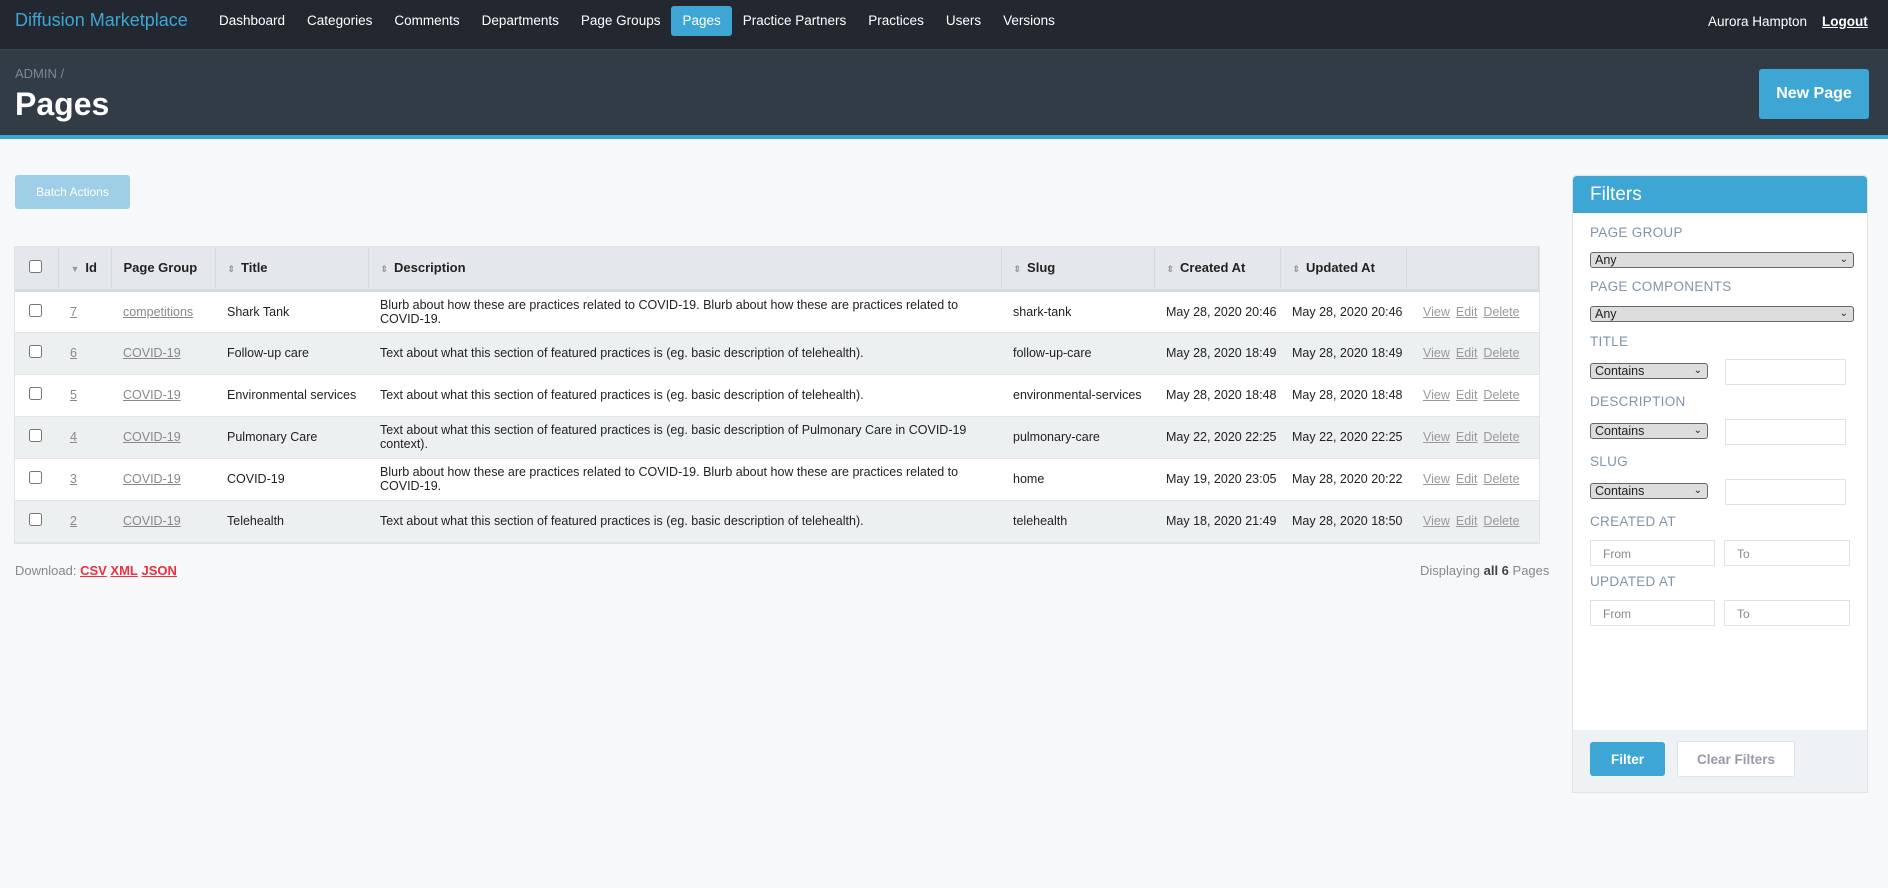 Image resolution: width=1888 pixels, height=888 pixels. I want to click on updated-from-input: From, so click(1652, 613).